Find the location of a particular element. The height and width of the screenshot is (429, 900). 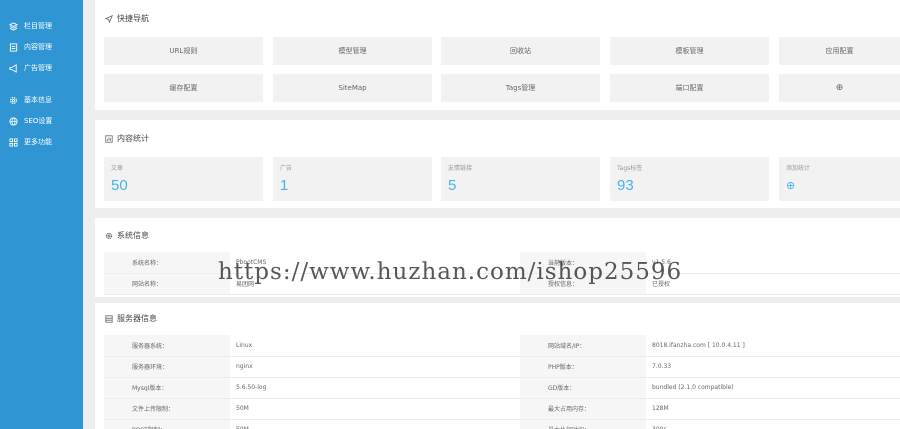

system-info-title: 系统信息 is located at coordinates (126, 235).